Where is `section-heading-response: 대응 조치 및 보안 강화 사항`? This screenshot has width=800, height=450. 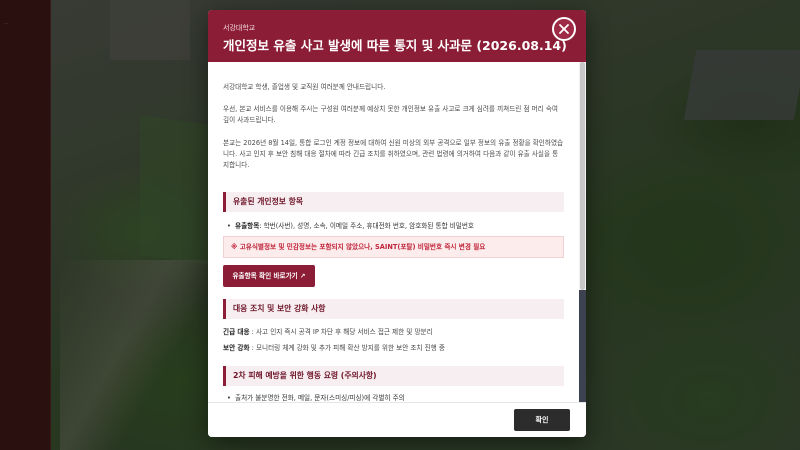
section-heading-response: 대응 조치 및 보안 강화 사항 is located at coordinates (393, 309).